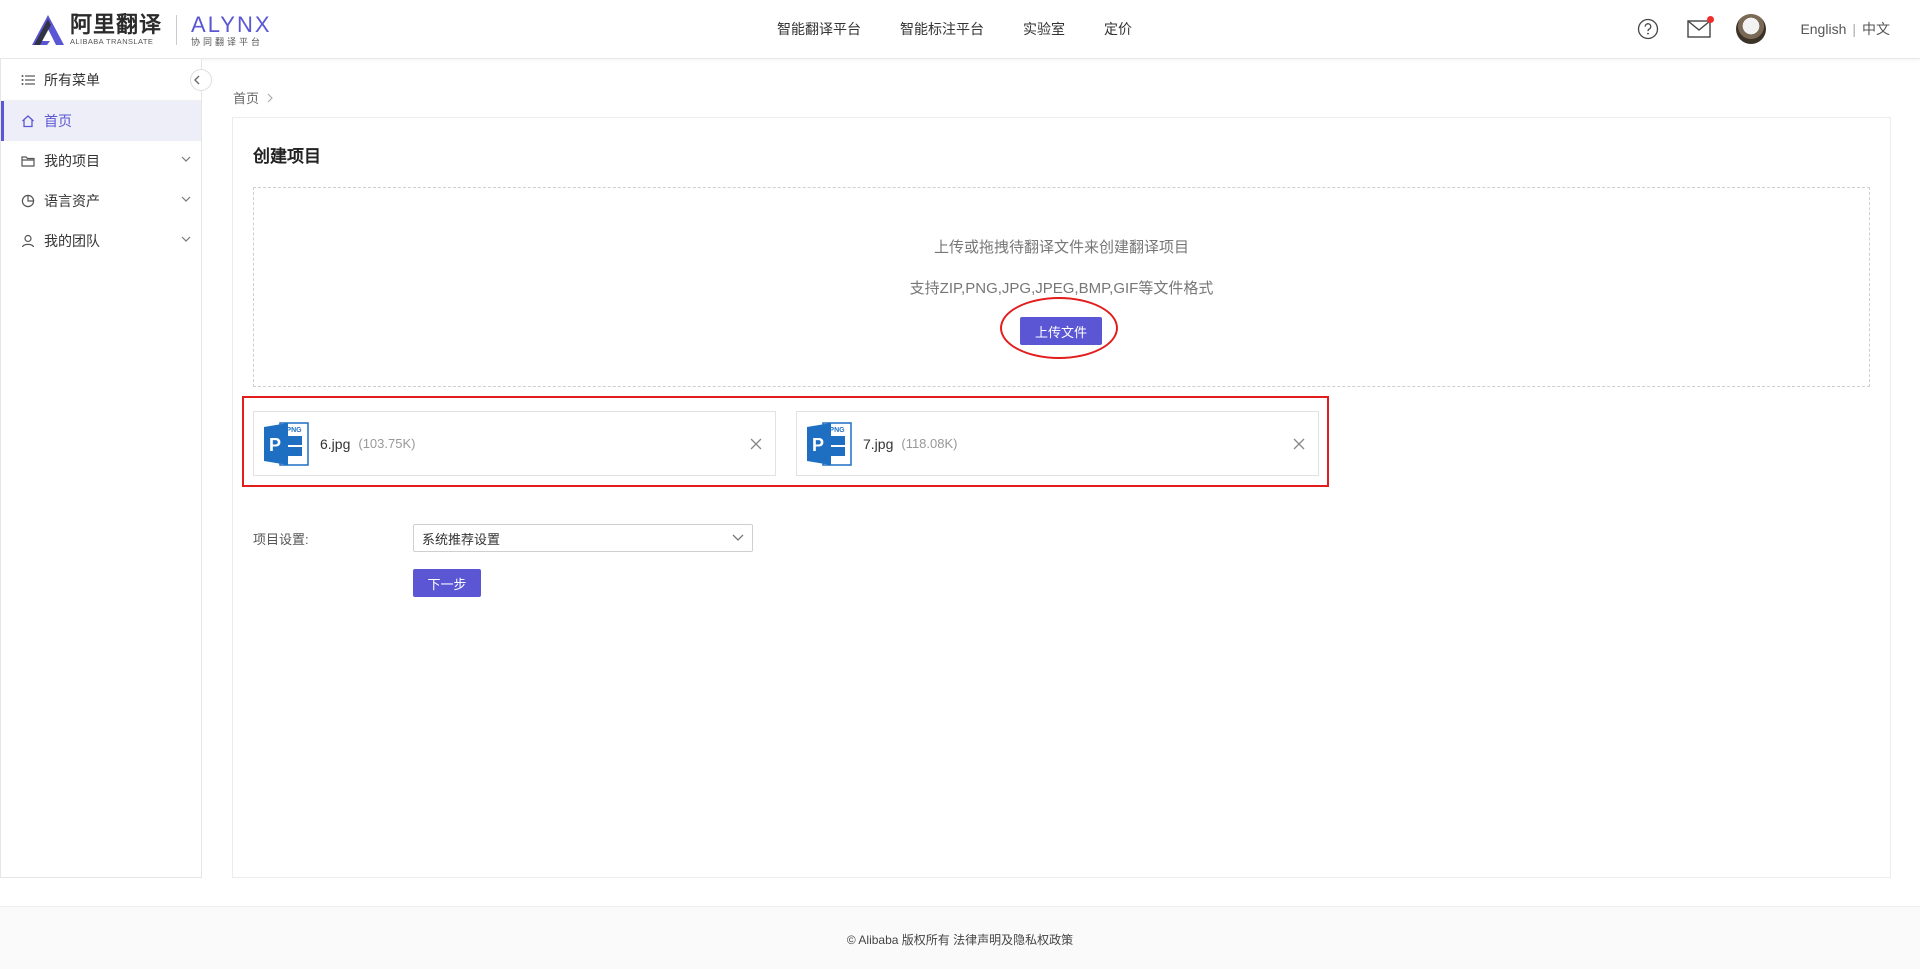 The image size is (1920, 969). Describe the element at coordinates (112, 41) in the screenshot. I see `logo-en-text: ALIBABA TRANSLATE` at that location.